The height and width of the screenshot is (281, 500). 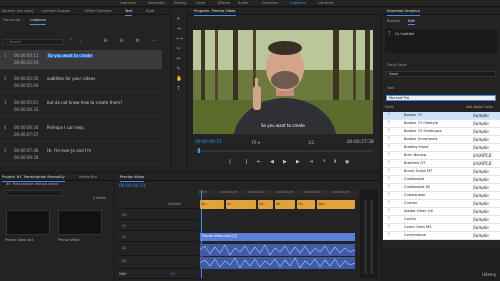 What do you see at coordinates (66, 127) in the screenshot?
I see `caption-text: Perhaps I can help.` at bounding box center [66, 127].